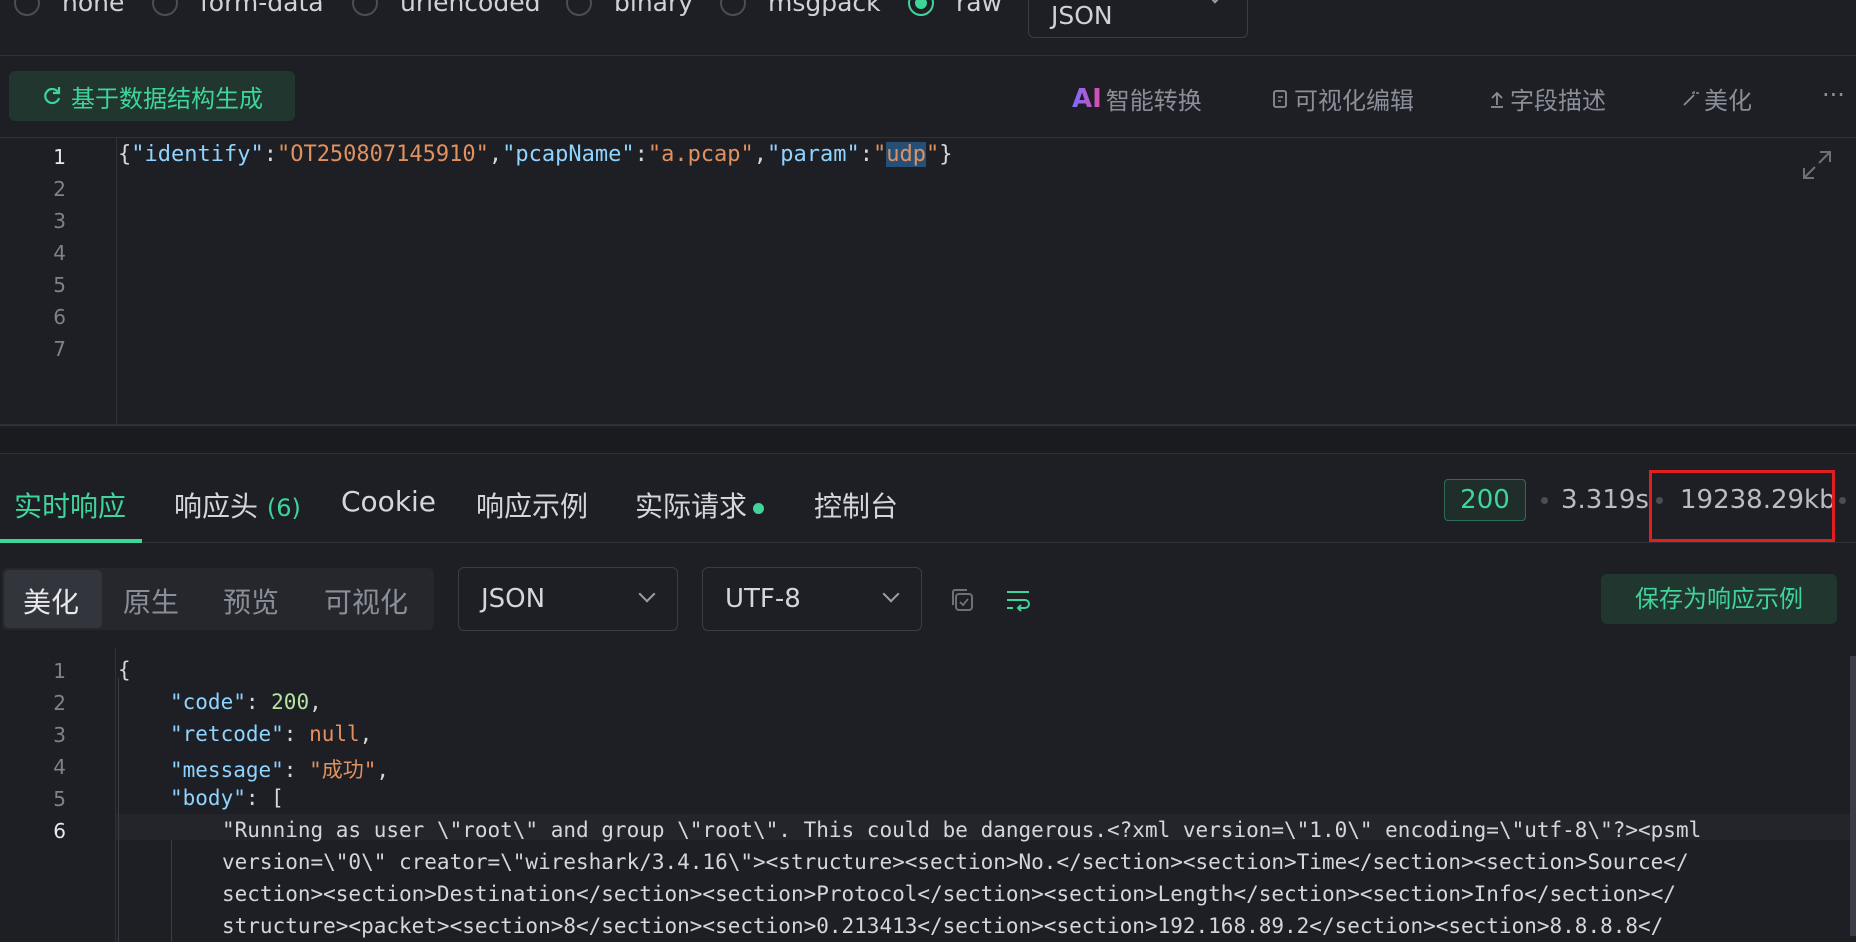  What do you see at coordinates (262, 8) in the screenshot?
I see `radio-label: form-data` at bounding box center [262, 8].